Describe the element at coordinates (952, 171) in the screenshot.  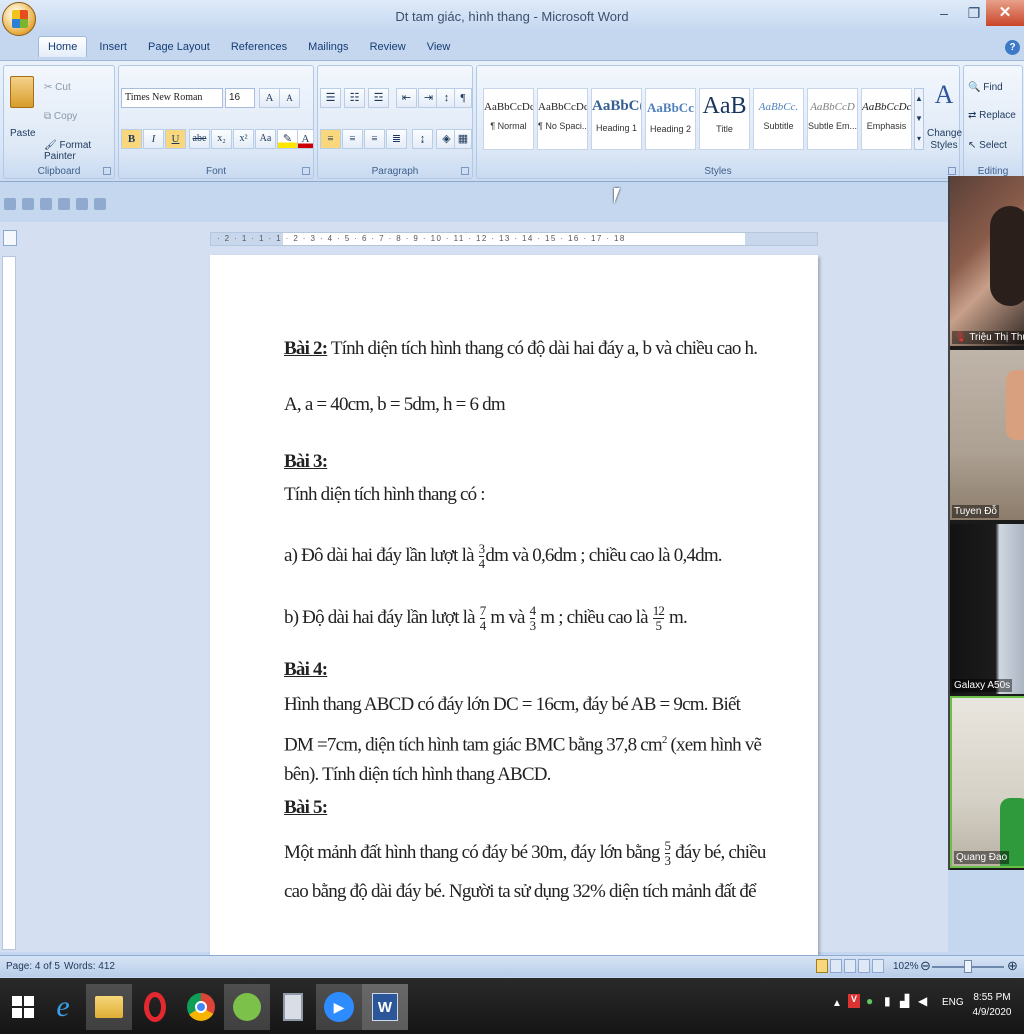
I see `styles-launcher-icon` at that location.